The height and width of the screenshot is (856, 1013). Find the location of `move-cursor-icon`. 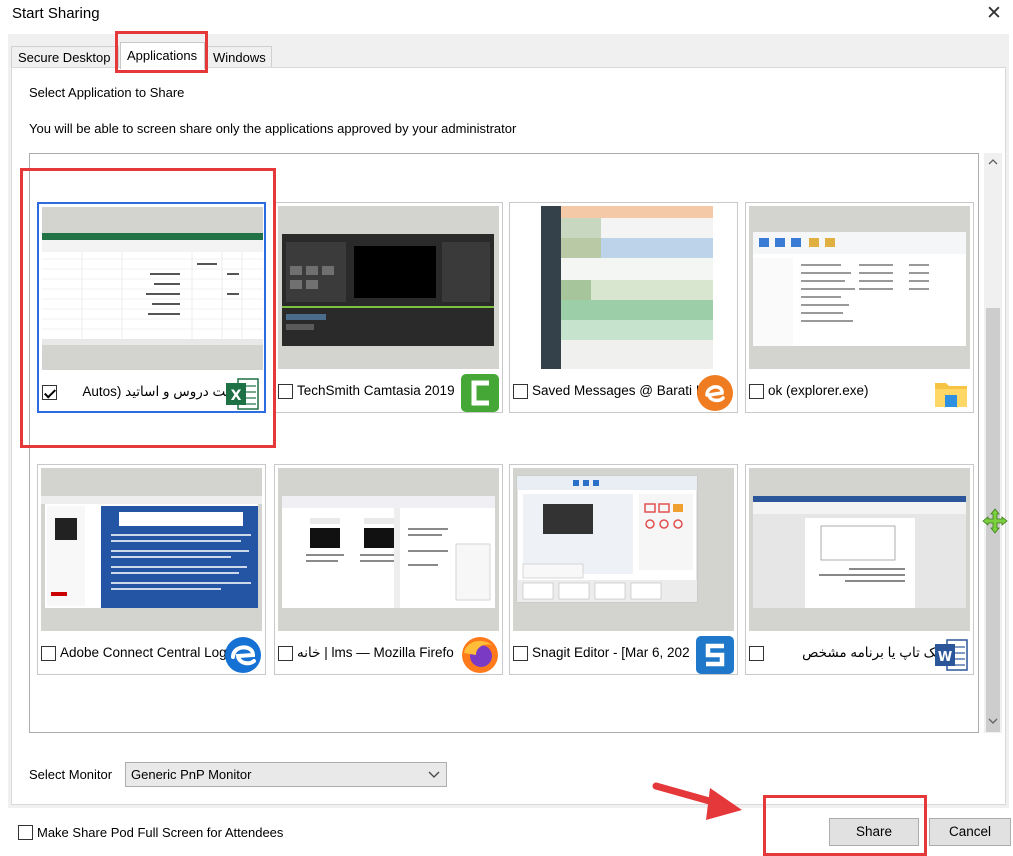

move-cursor-icon is located at coordinates (995, 521).